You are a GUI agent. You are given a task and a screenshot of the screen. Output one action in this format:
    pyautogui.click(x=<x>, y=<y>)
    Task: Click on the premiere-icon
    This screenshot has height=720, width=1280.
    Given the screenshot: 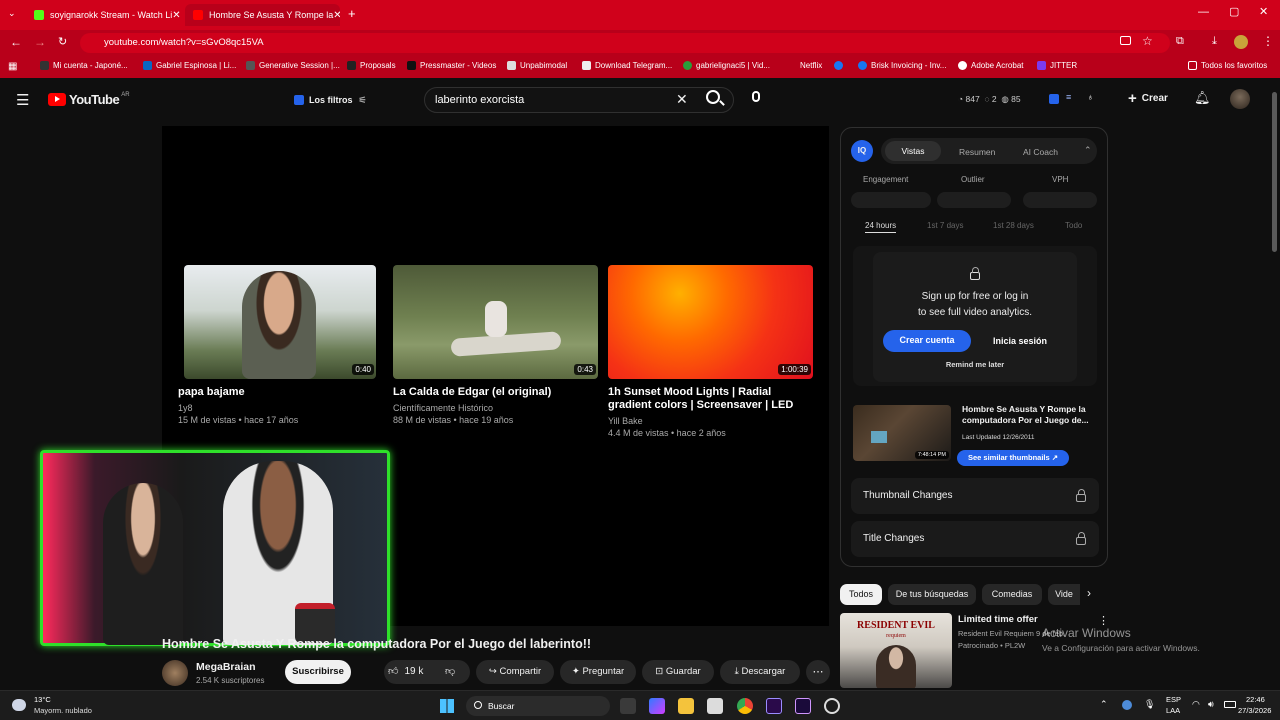 What is the action you would take?
    pyautogui.click(x=774, y=706)
    